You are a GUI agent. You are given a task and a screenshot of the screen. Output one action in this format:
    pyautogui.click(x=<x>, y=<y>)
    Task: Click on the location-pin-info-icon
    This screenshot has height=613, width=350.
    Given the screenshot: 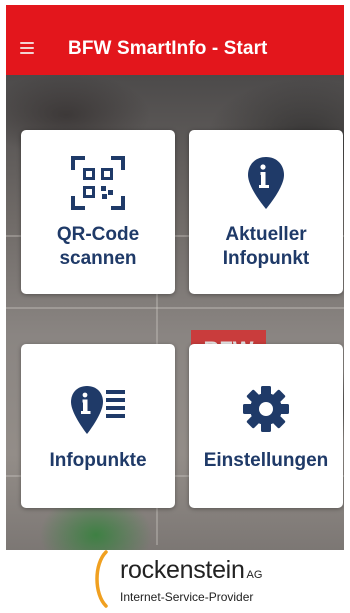 What is the action you would take?
    pyautogui.click(x=266, y=183)
    